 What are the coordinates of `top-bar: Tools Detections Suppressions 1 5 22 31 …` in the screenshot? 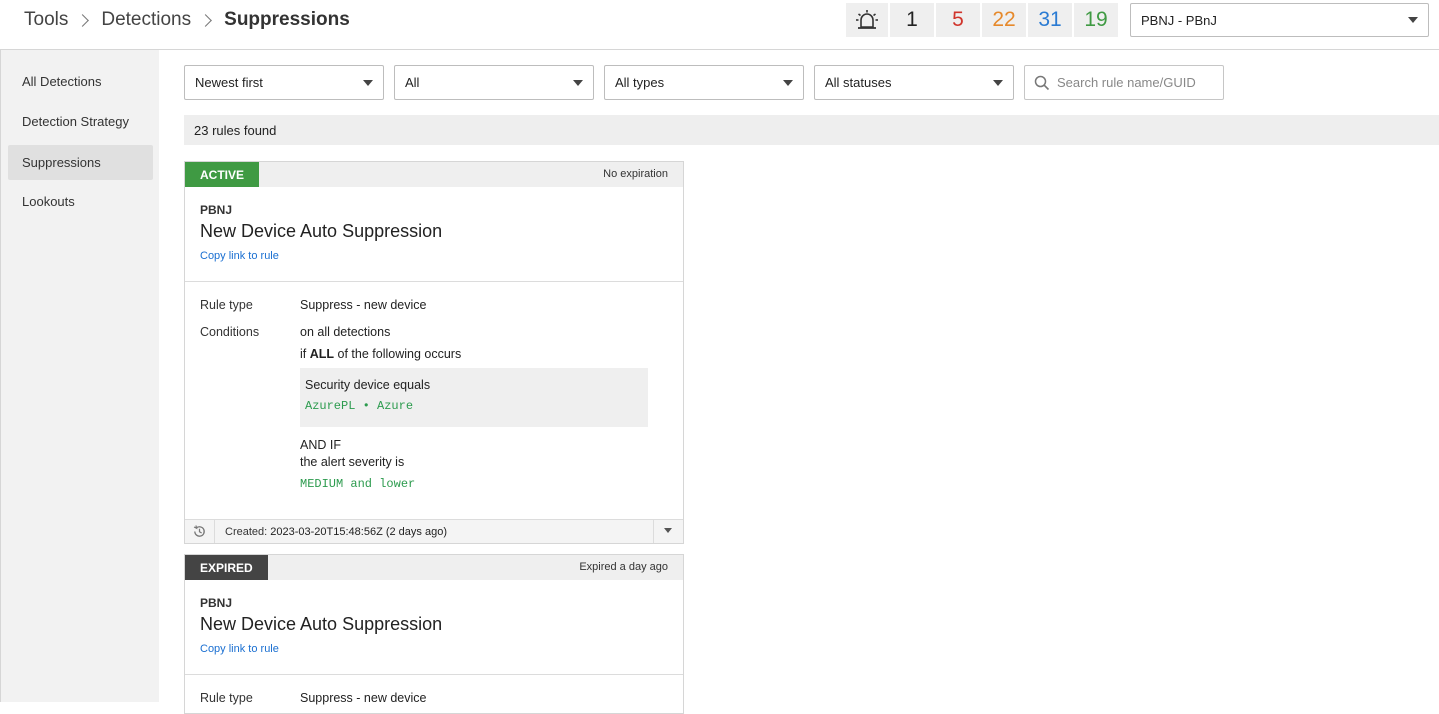 It's located at (719, 25).